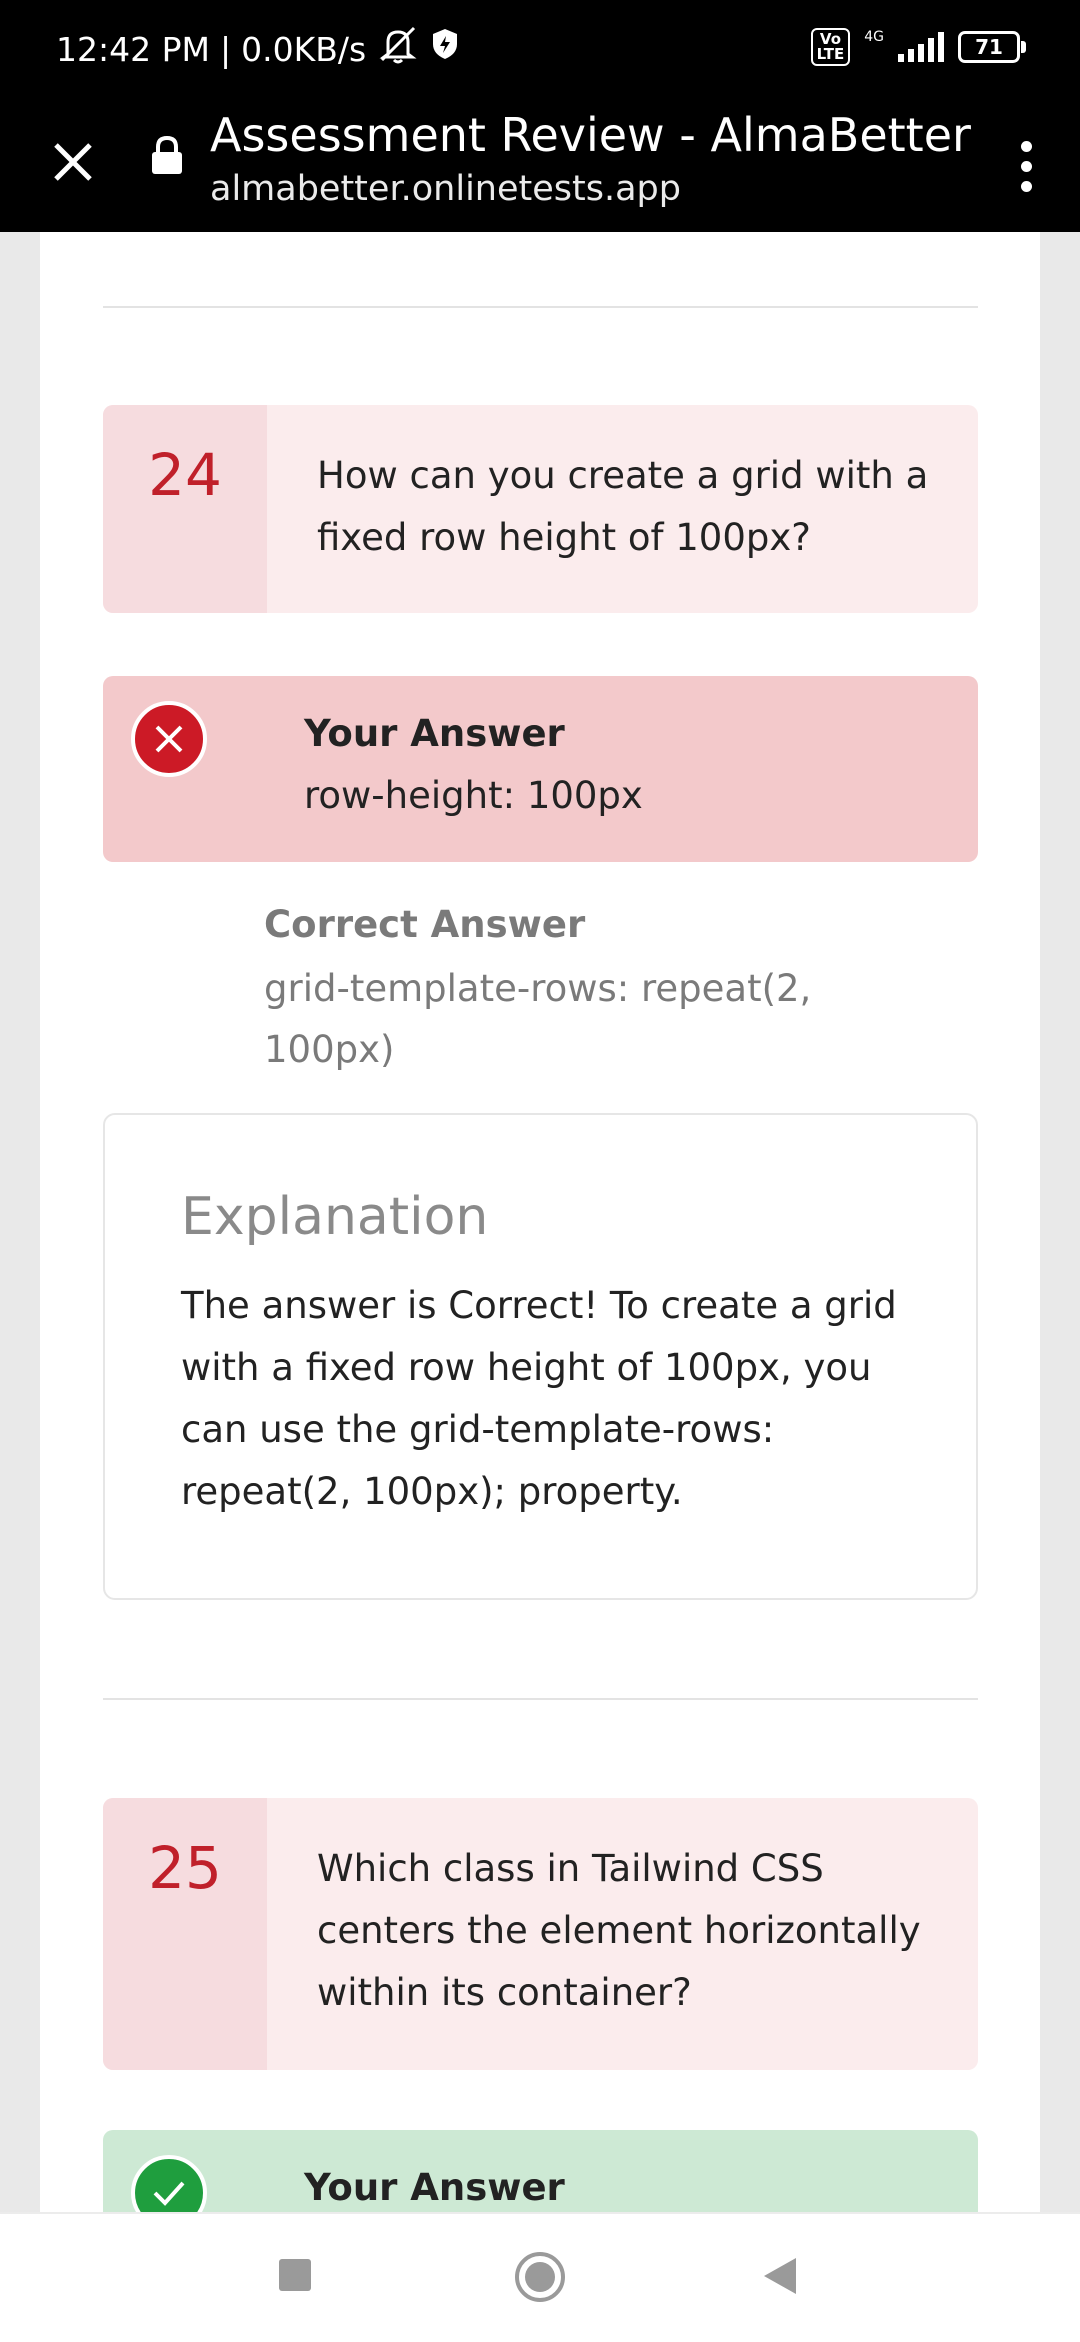 This screenshot has height=2342, width=1080. I want to click on clock: 12:42 PM, so click(133, 49).